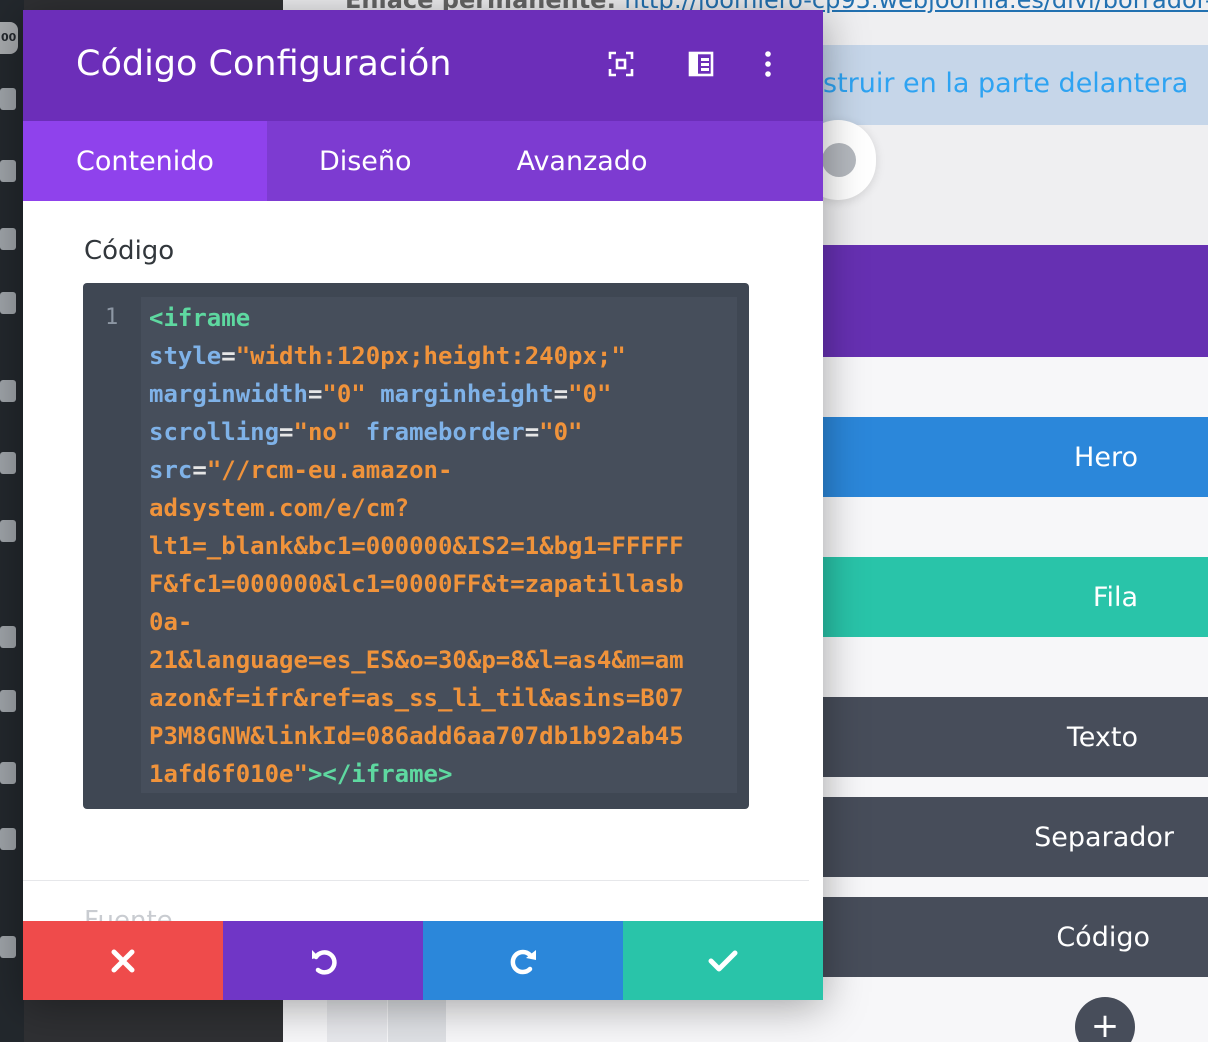 This screenshot has width=1208, height=1042. I want to click on plugins-icon, so click(8, 531).